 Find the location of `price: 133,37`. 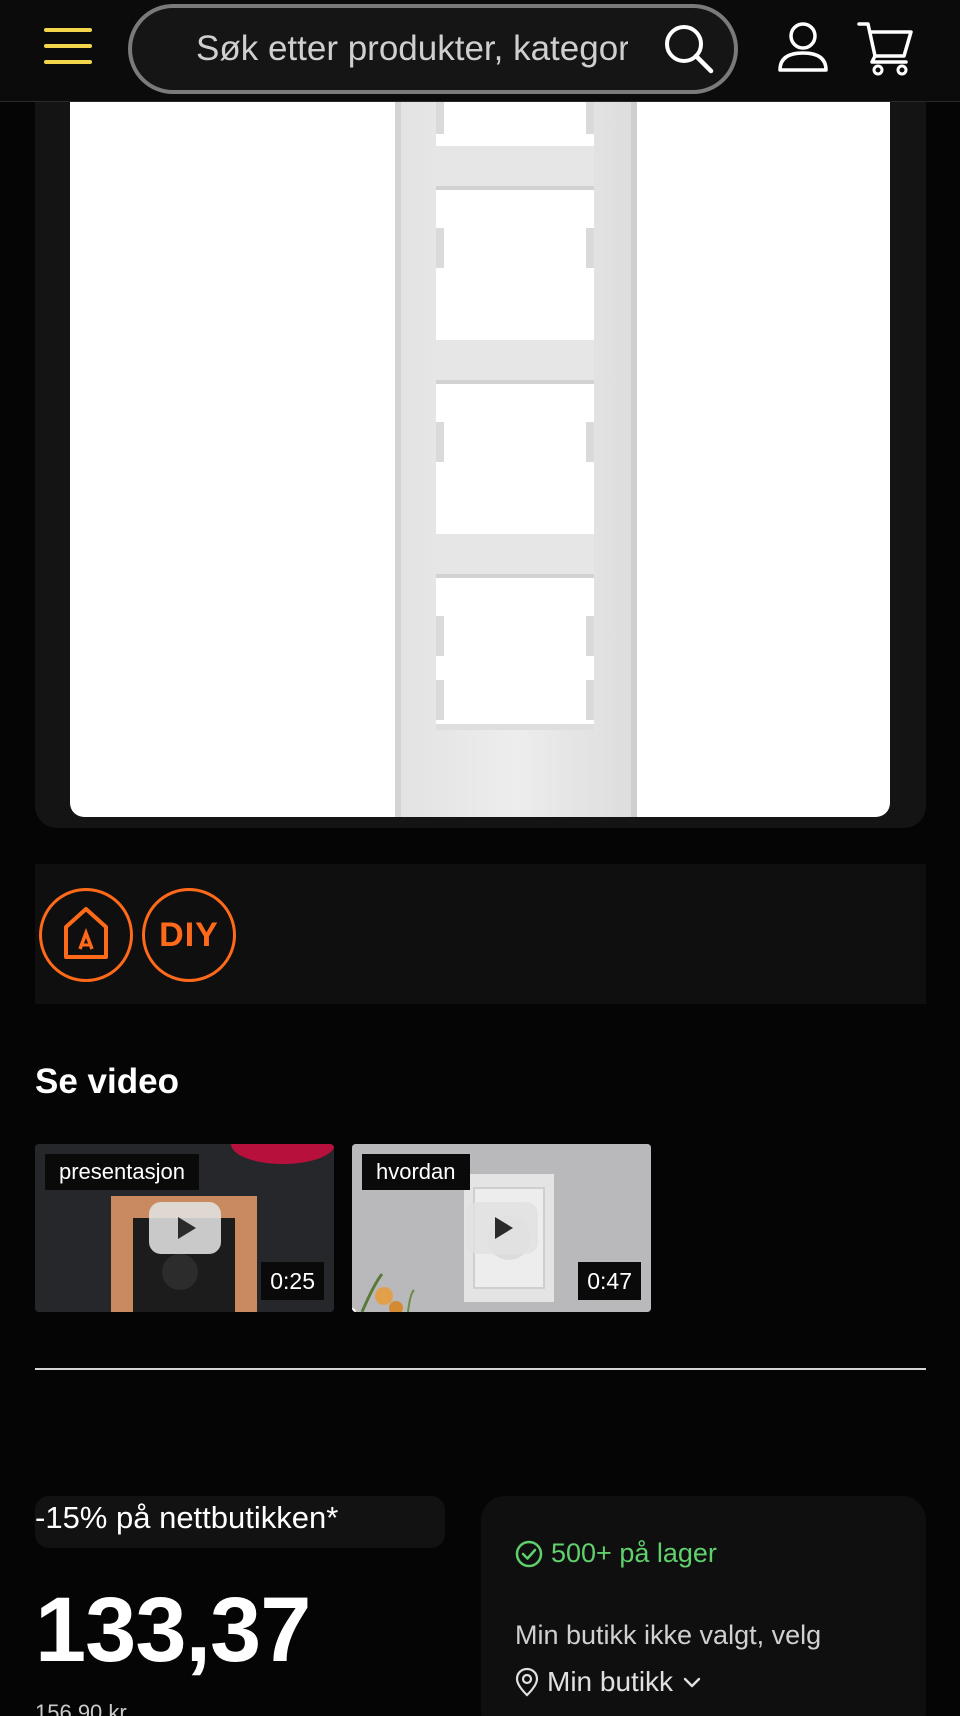

price: 133,37 is located at coordinates (173, 1630).